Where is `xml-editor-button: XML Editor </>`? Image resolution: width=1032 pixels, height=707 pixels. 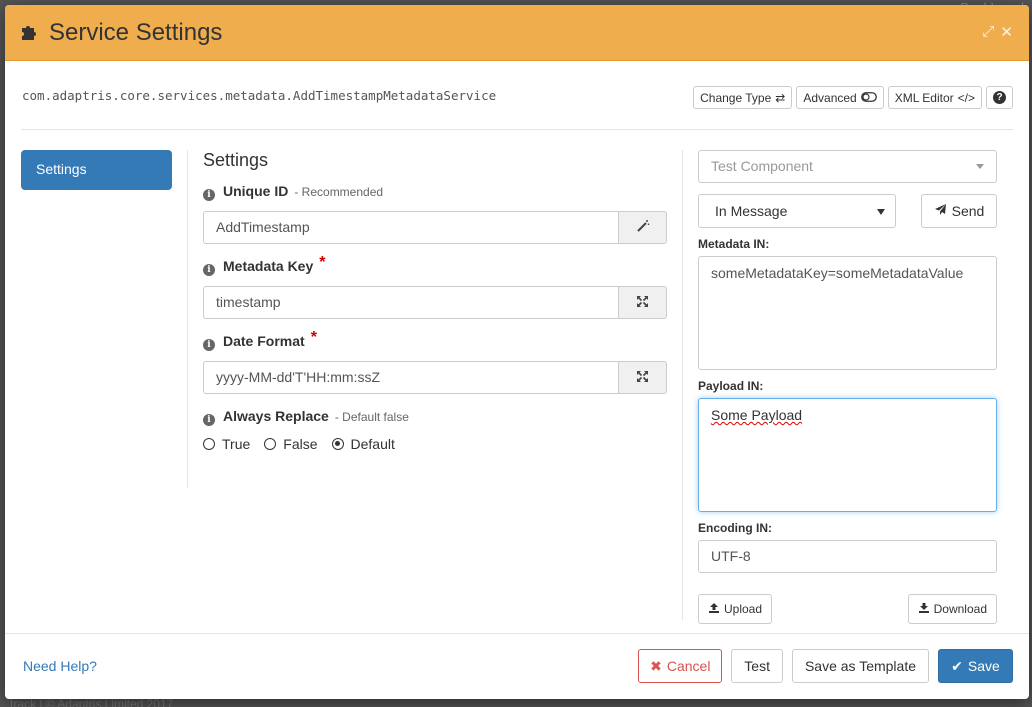
xml-editor-button: XML Editor </> is located at coordinates (934, 97).